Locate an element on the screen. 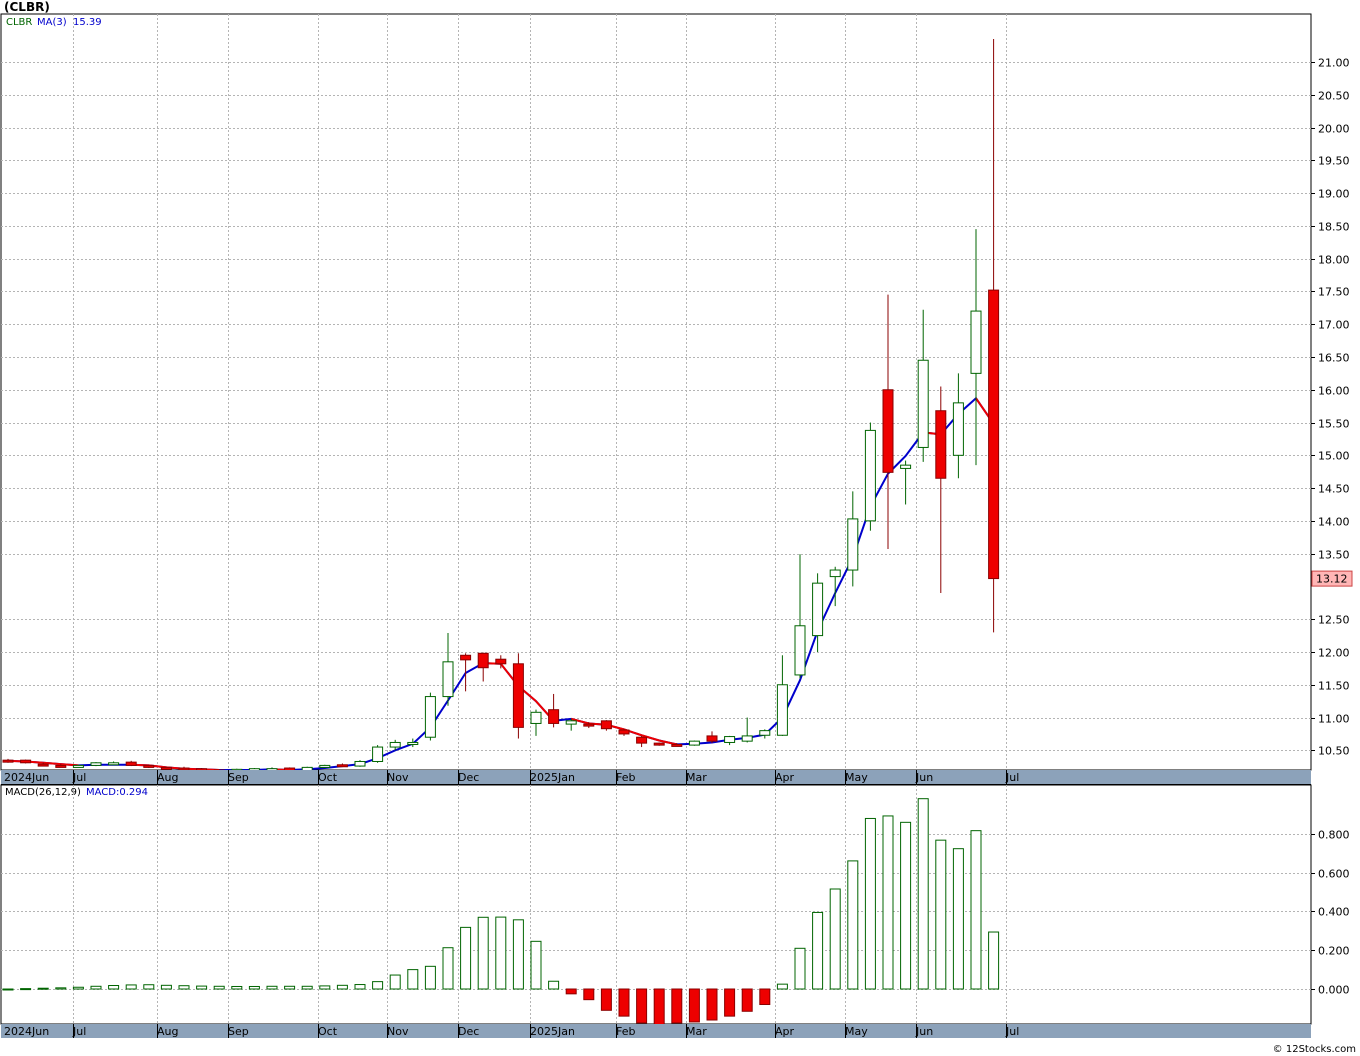 This screenshot has width=1360, height=1056. price-tick-label: 15.50 is located at coordinates (1334, 424).